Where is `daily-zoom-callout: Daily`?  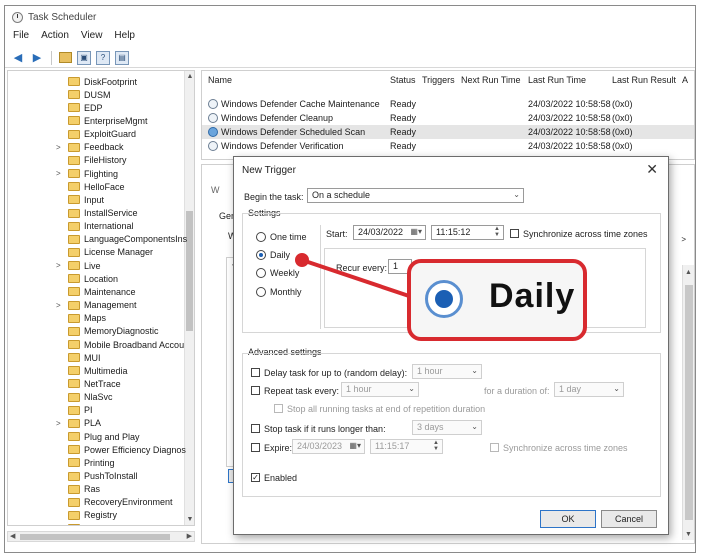
daily-zoom-callout: Daily is located at coordinates (497, 300).